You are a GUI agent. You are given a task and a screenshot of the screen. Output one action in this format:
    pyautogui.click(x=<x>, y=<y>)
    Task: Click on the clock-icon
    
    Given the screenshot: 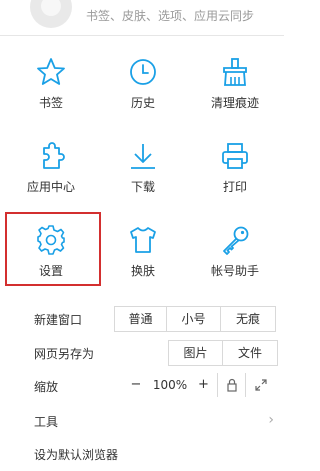 What is the action you would take?
    pyautogui.click(x=143, y=72)
    